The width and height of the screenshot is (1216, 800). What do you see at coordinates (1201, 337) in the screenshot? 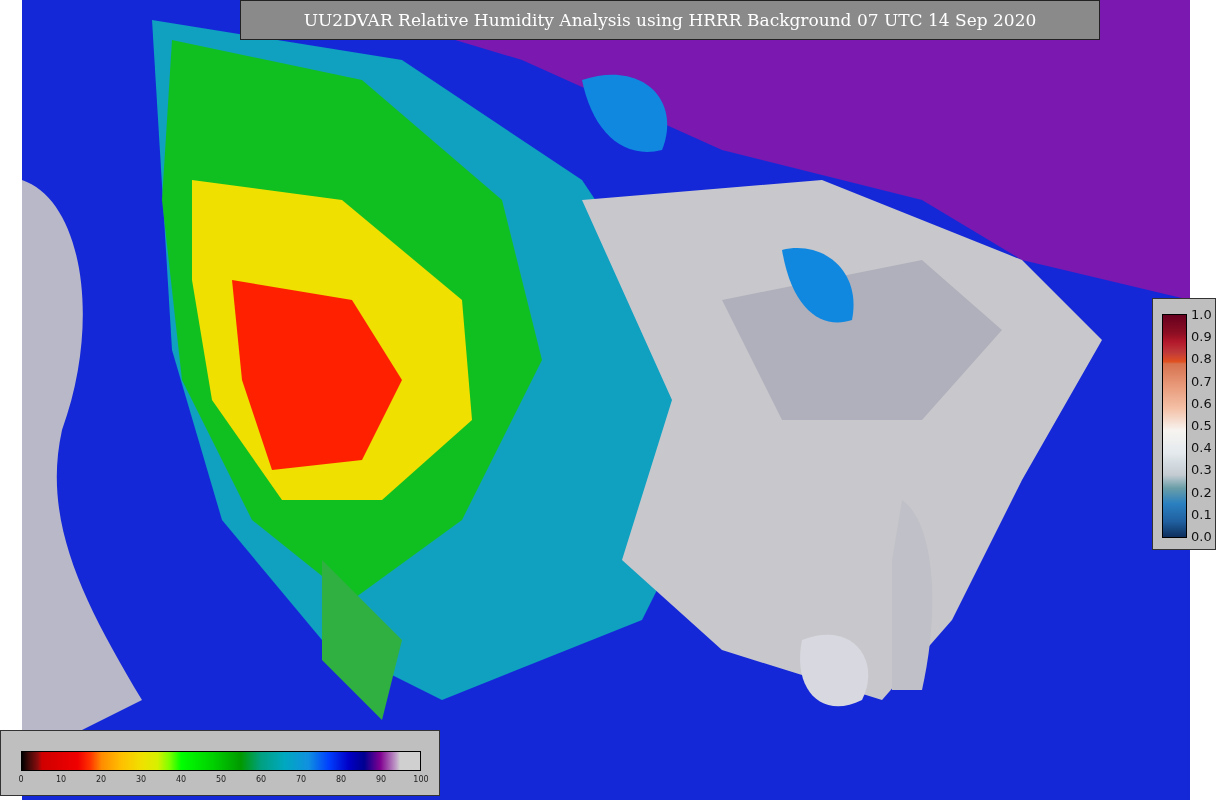
I see `scale-tick-label: 0.9` at bounding box center [1201, 337].